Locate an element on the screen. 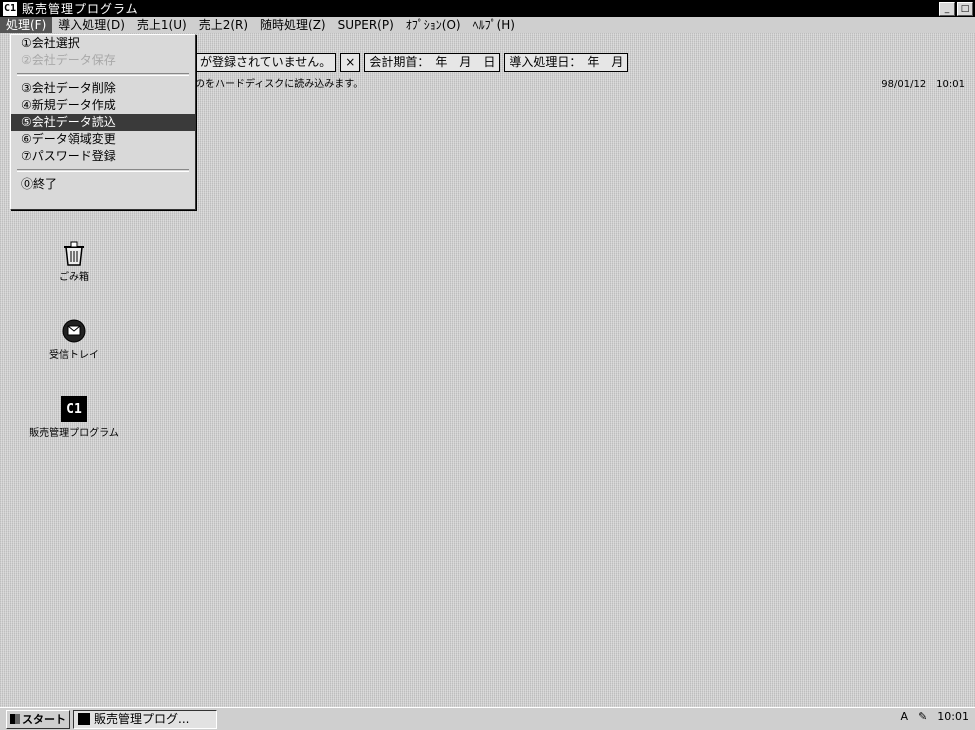 Image resolution: width=975 pixels, height=730 pixels. clock: 10:01 is located at coordinates (953, 716).